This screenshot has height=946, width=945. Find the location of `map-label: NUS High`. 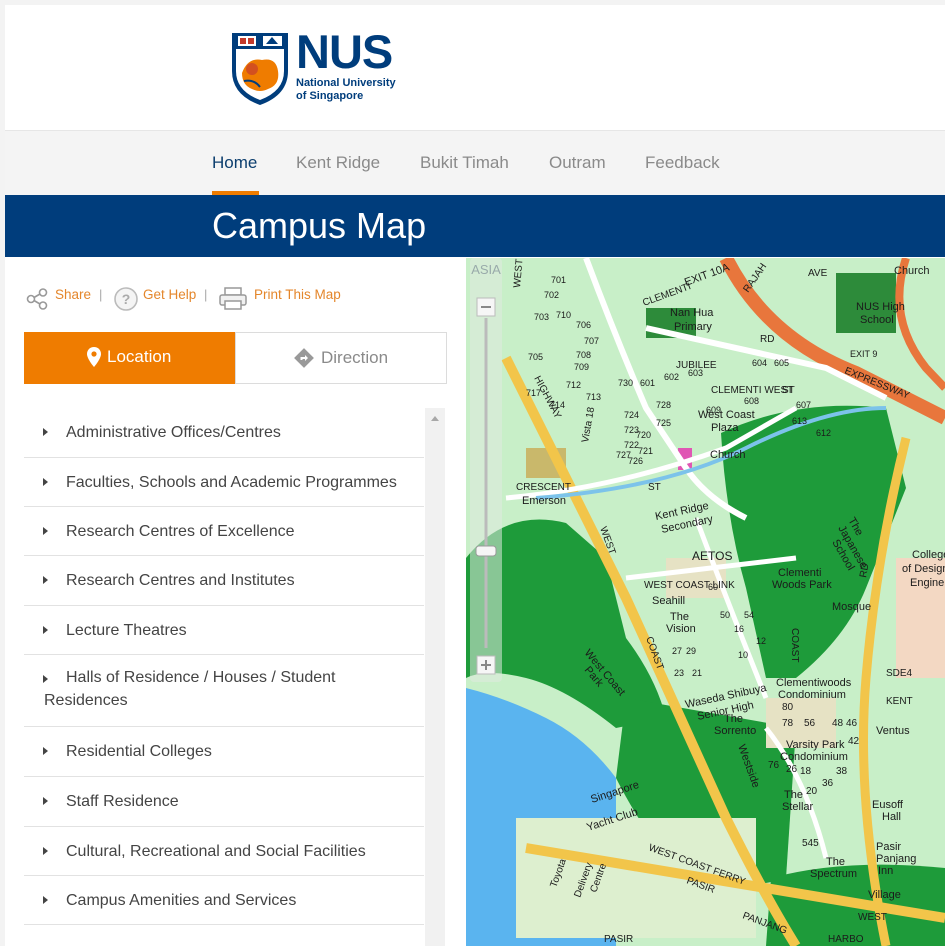

map-label: NUS High is located at coordinates (880, 307).